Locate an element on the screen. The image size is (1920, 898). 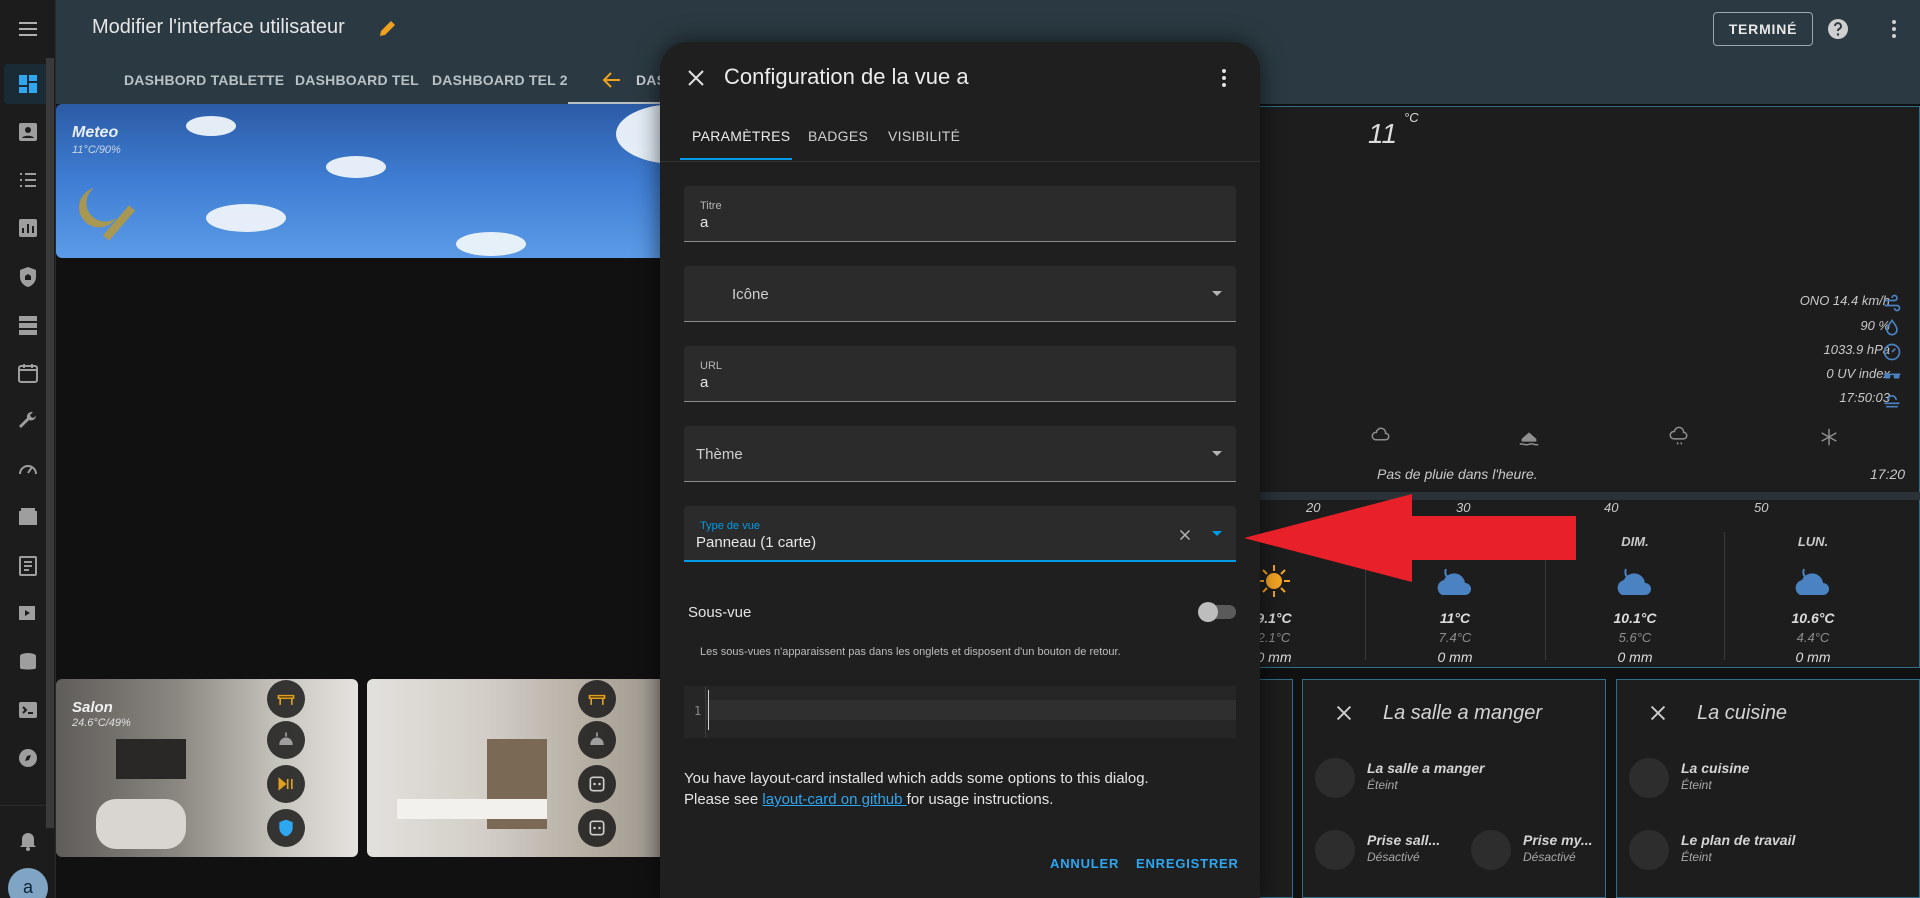
theme-select: Thème is located at coordinates (960, 454).